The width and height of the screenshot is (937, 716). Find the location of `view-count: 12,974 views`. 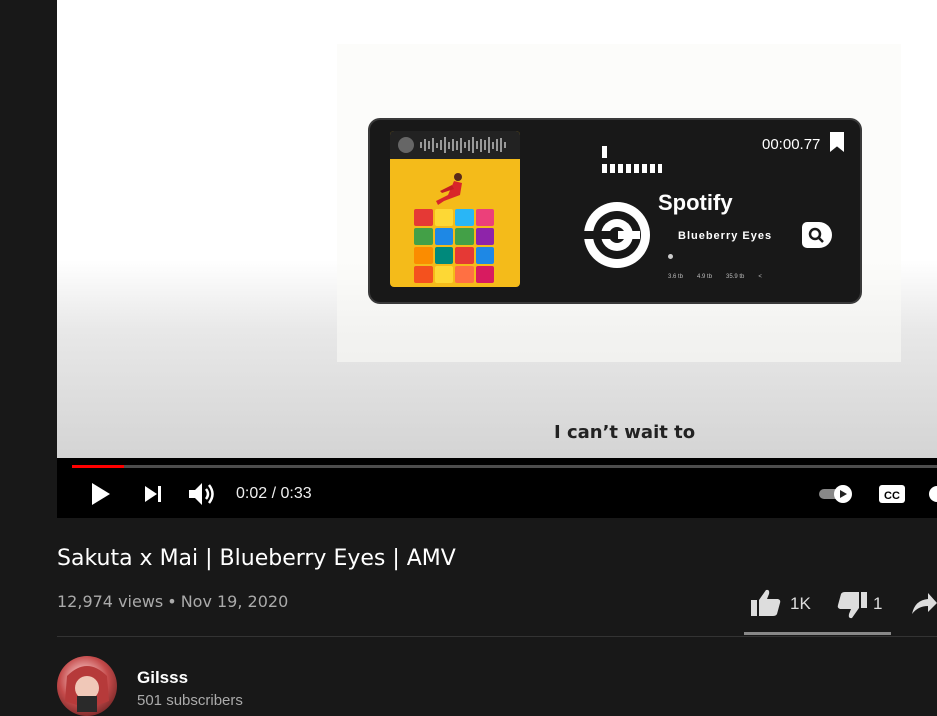

view-count: 12,974 views is located at coordinates (110, 601).